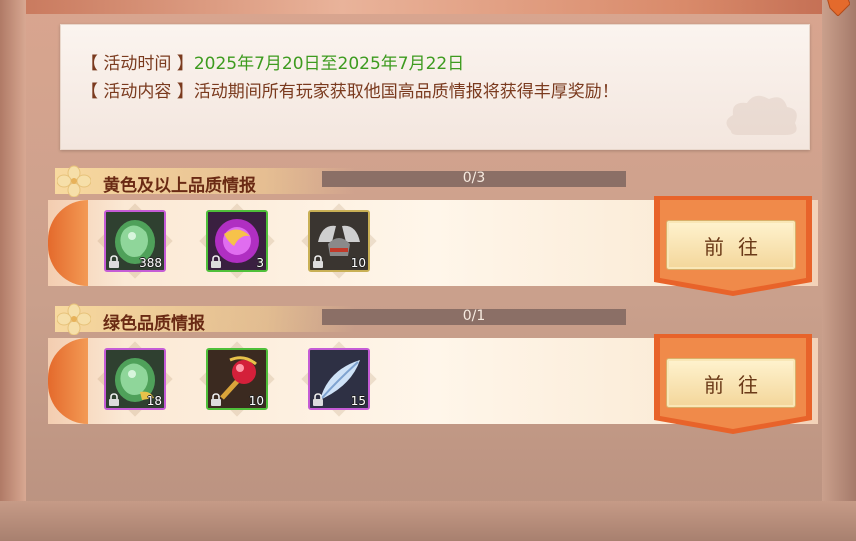 Image resolution: width=856 pixels, height=541 pixels. Describe the element at coordinates (13, 270) in the screenshot. I see `frame-left` at that location.